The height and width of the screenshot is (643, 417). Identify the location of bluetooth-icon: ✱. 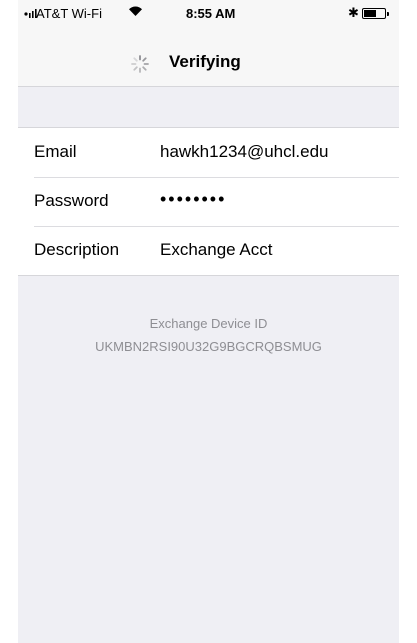
(353, 12).